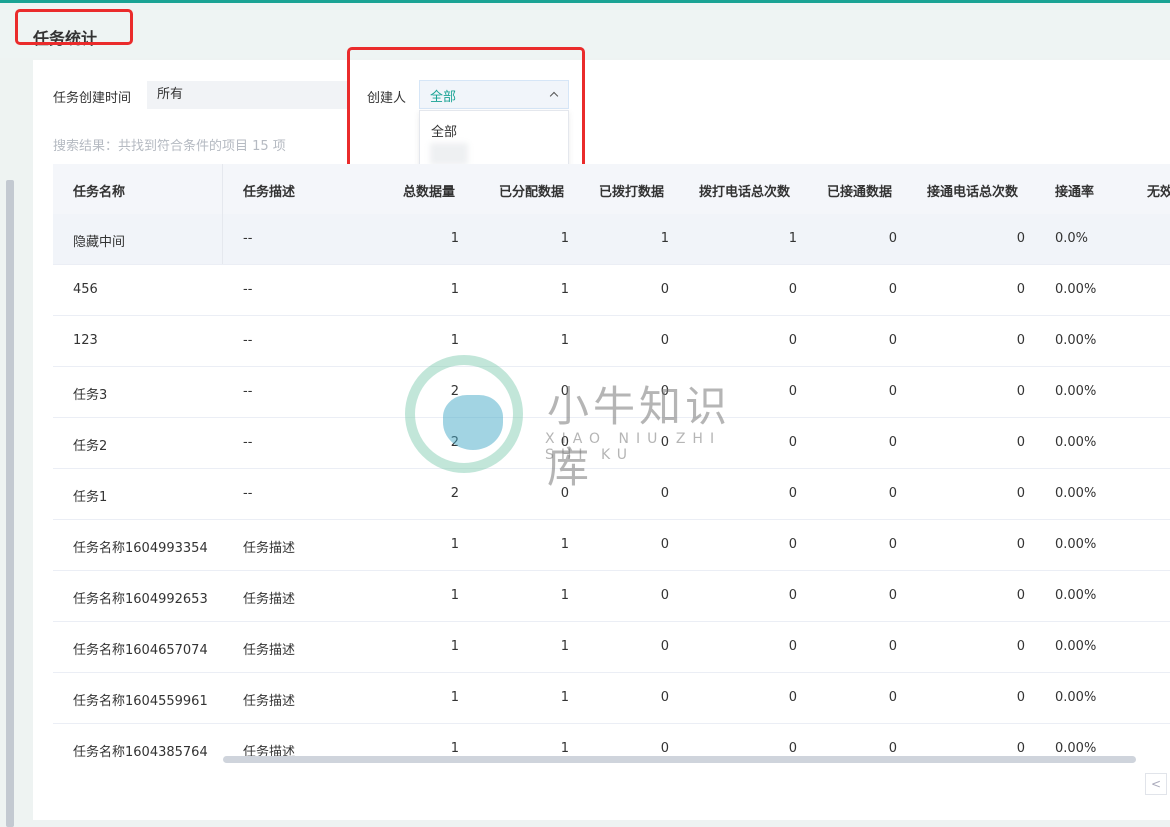  Describe the element at coordinates (169, 146) in the screenshot. I see `search-result-text: 搜索结果：共找到符合条件的项目 15 项` at that location.